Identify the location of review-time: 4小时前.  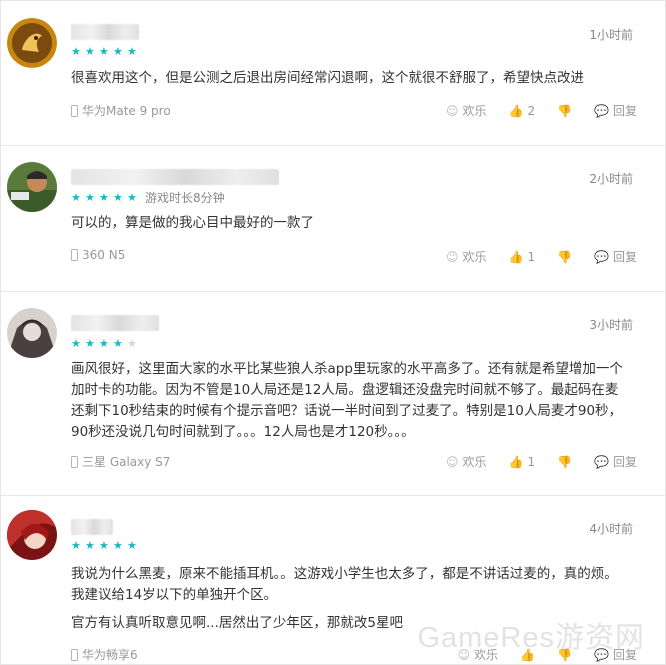
(611, 529).